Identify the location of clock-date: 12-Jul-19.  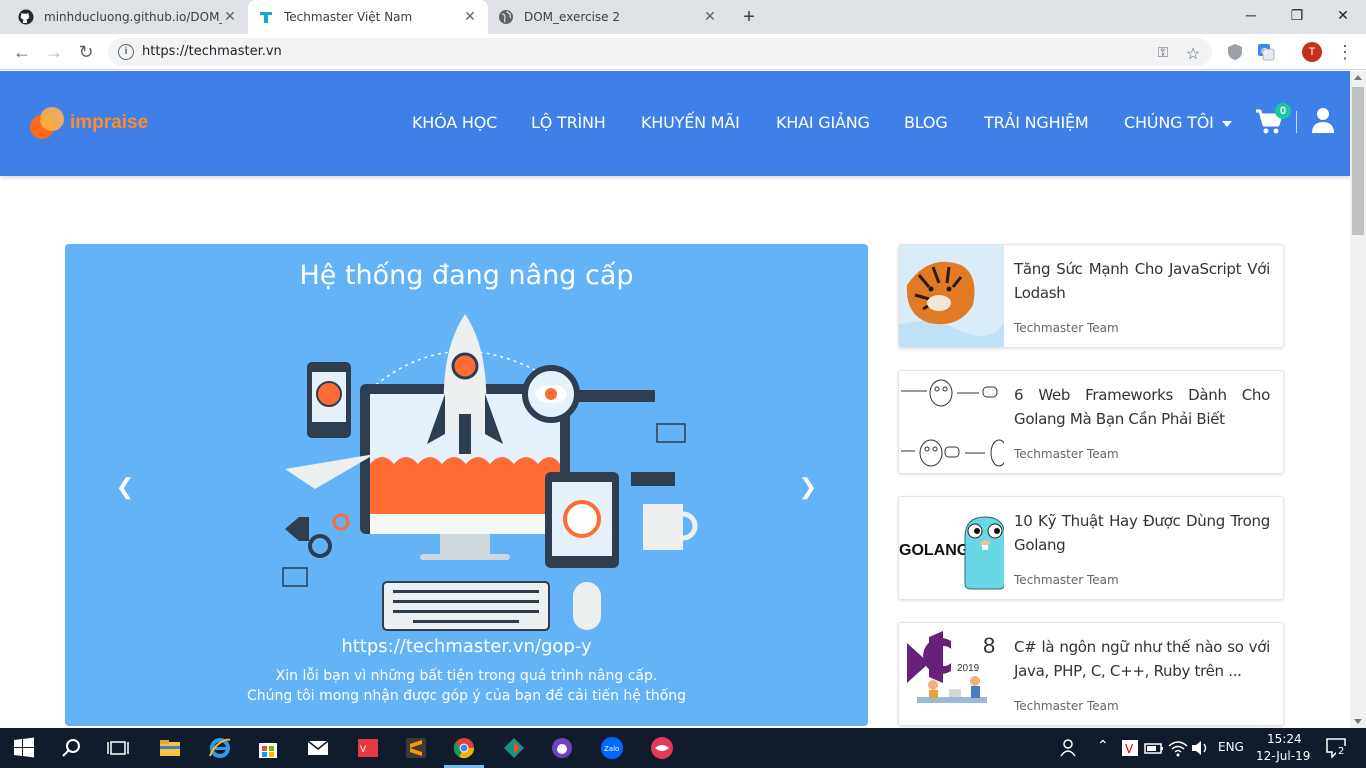
(1283, 756).